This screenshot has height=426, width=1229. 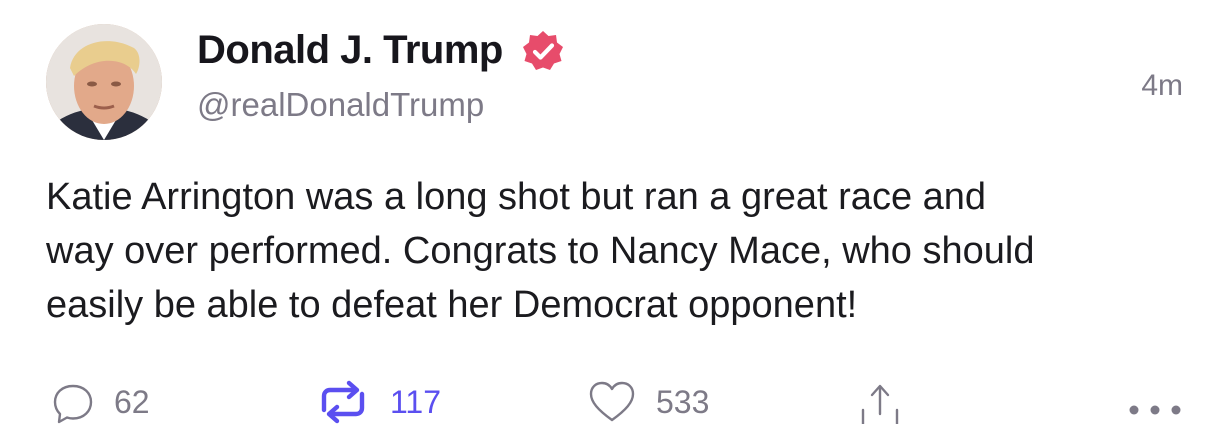 I want to click on post-timestamp: 4m, so click(x=1162, y=85).